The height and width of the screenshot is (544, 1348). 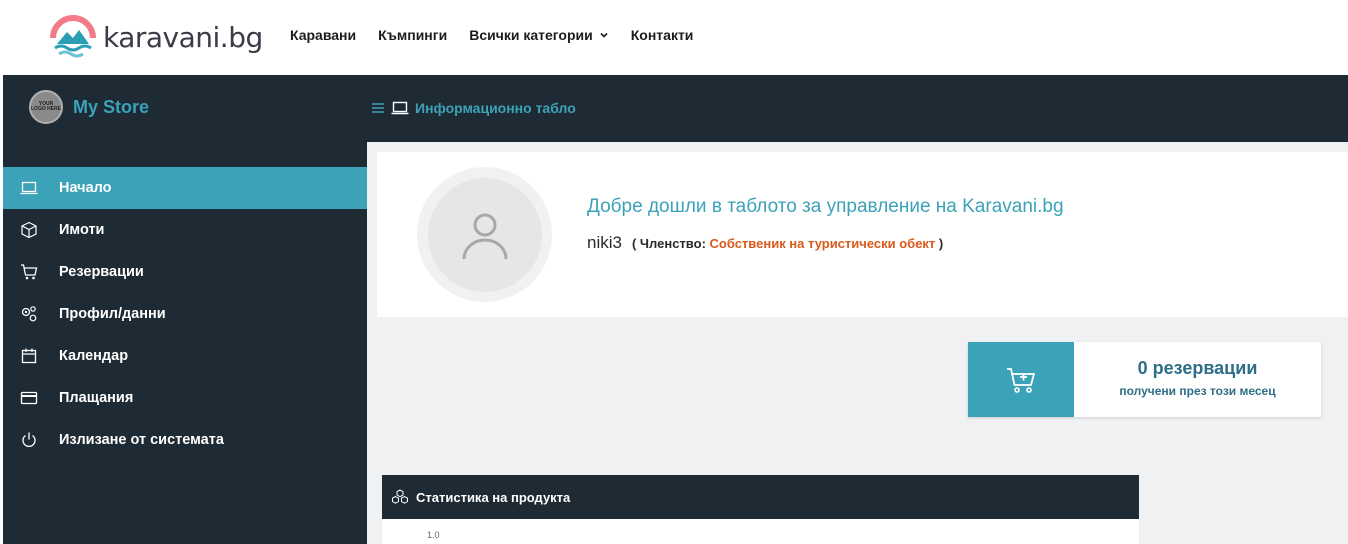 I want to click on membership-close: ), so click(x=939, y=243).